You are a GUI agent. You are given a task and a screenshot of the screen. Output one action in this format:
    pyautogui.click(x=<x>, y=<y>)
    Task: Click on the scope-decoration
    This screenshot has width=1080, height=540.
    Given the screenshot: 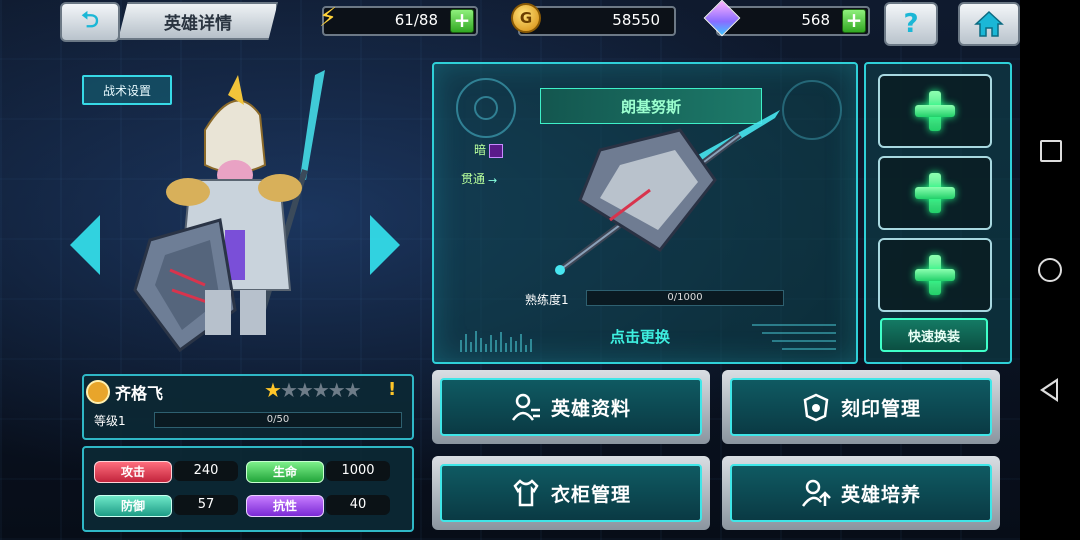 What is the action you would take?
    pyautogui.click(x=486, y=108)
    